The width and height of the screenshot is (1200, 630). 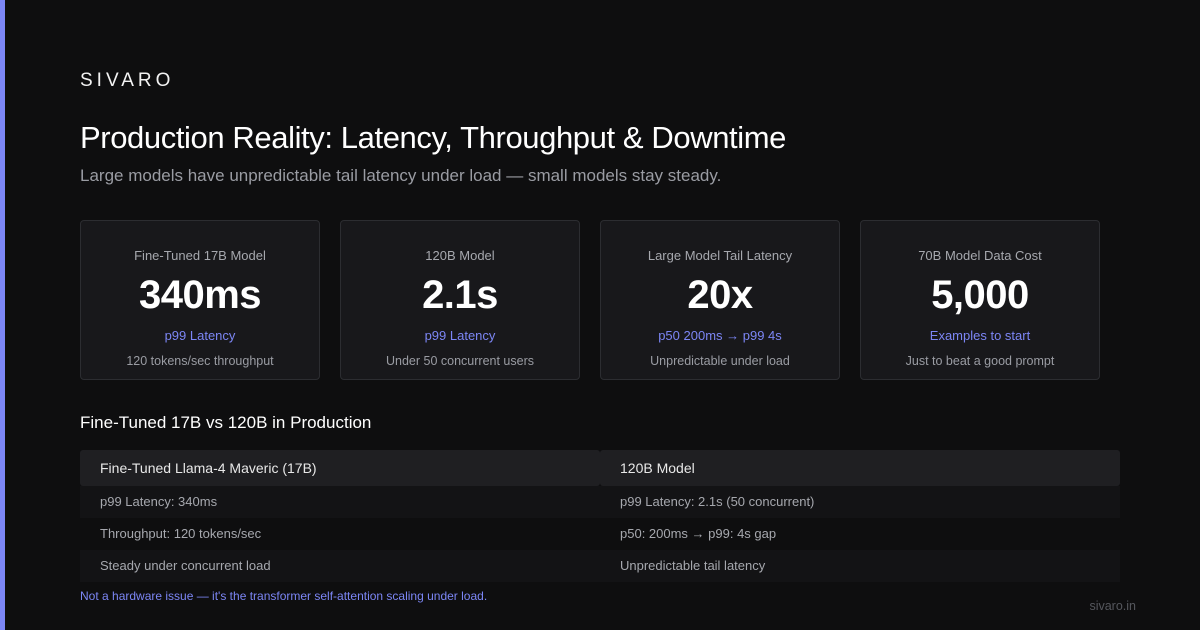 I want to click on stat-label: 70B Model Data Cost, so click(x=980, y=255).